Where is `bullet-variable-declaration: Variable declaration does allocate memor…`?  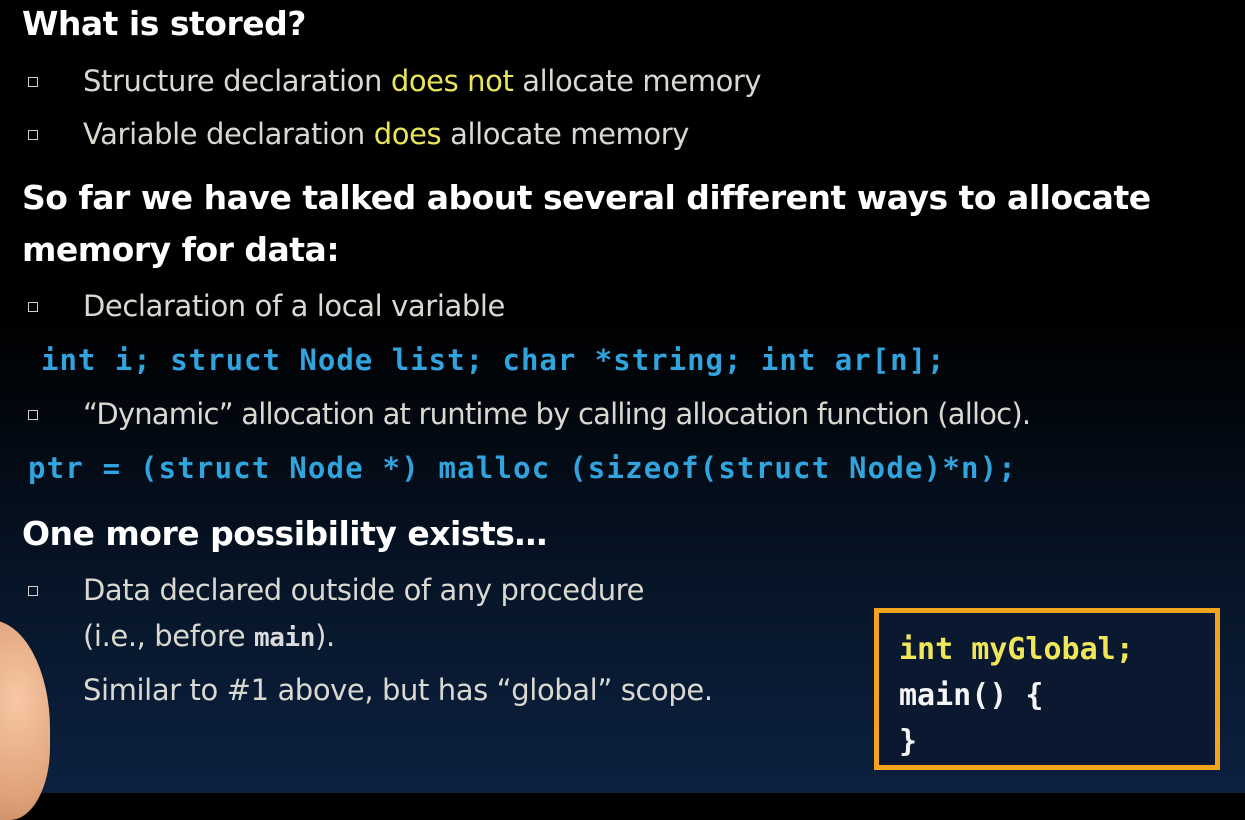 bullet-variable-declaration: Variable declaration does allocate memor… is located at coordinates (358, 134).